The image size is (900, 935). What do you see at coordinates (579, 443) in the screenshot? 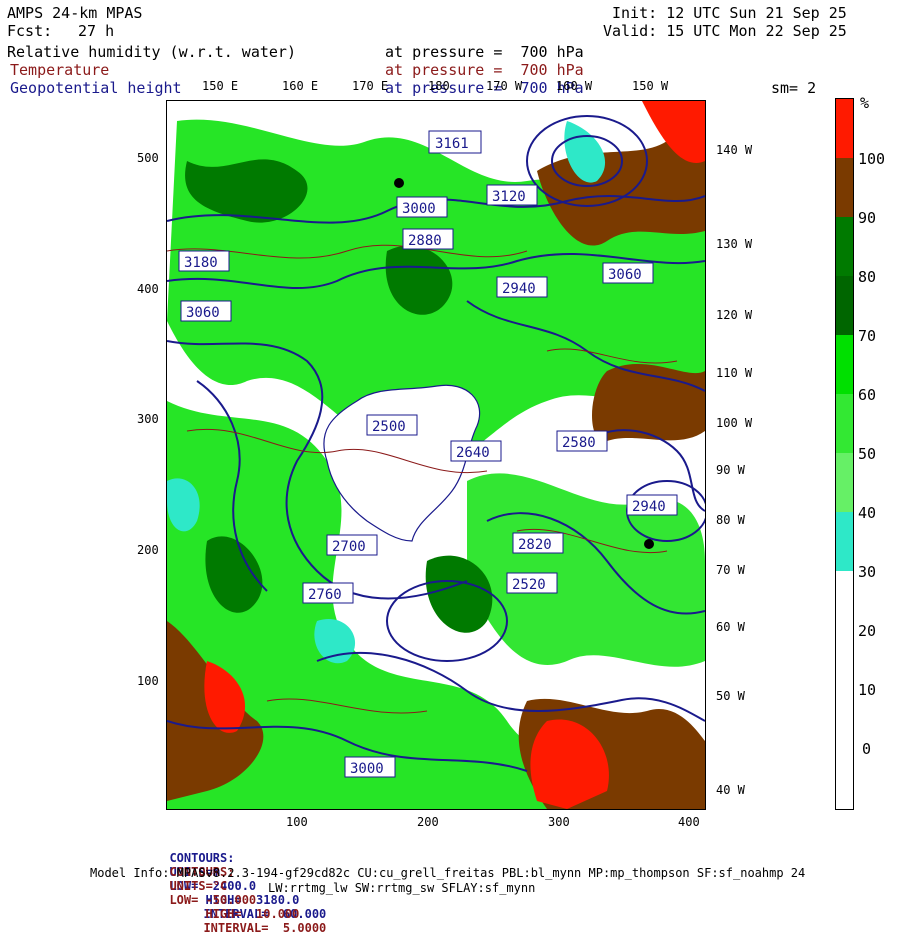
I see `height-label: 2580` at bounding box center [579, 443].